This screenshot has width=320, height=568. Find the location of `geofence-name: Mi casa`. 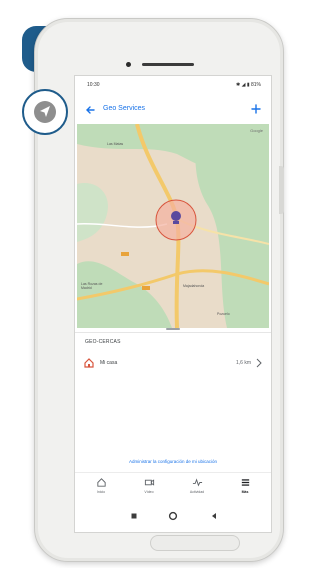

geofence-name: Mi casa is located at coordinates (109, 363).